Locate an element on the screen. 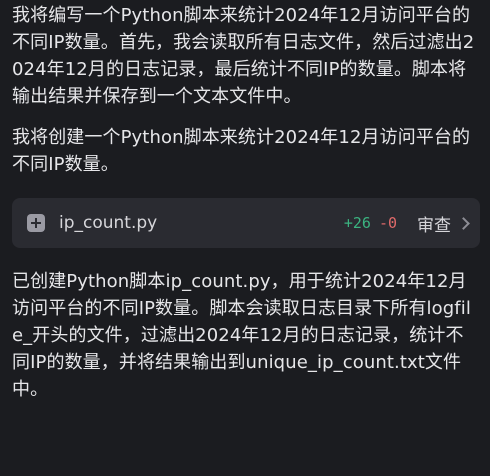 The image size is (490, 476). chevron-right-icon is located at coordinates (463, 223).